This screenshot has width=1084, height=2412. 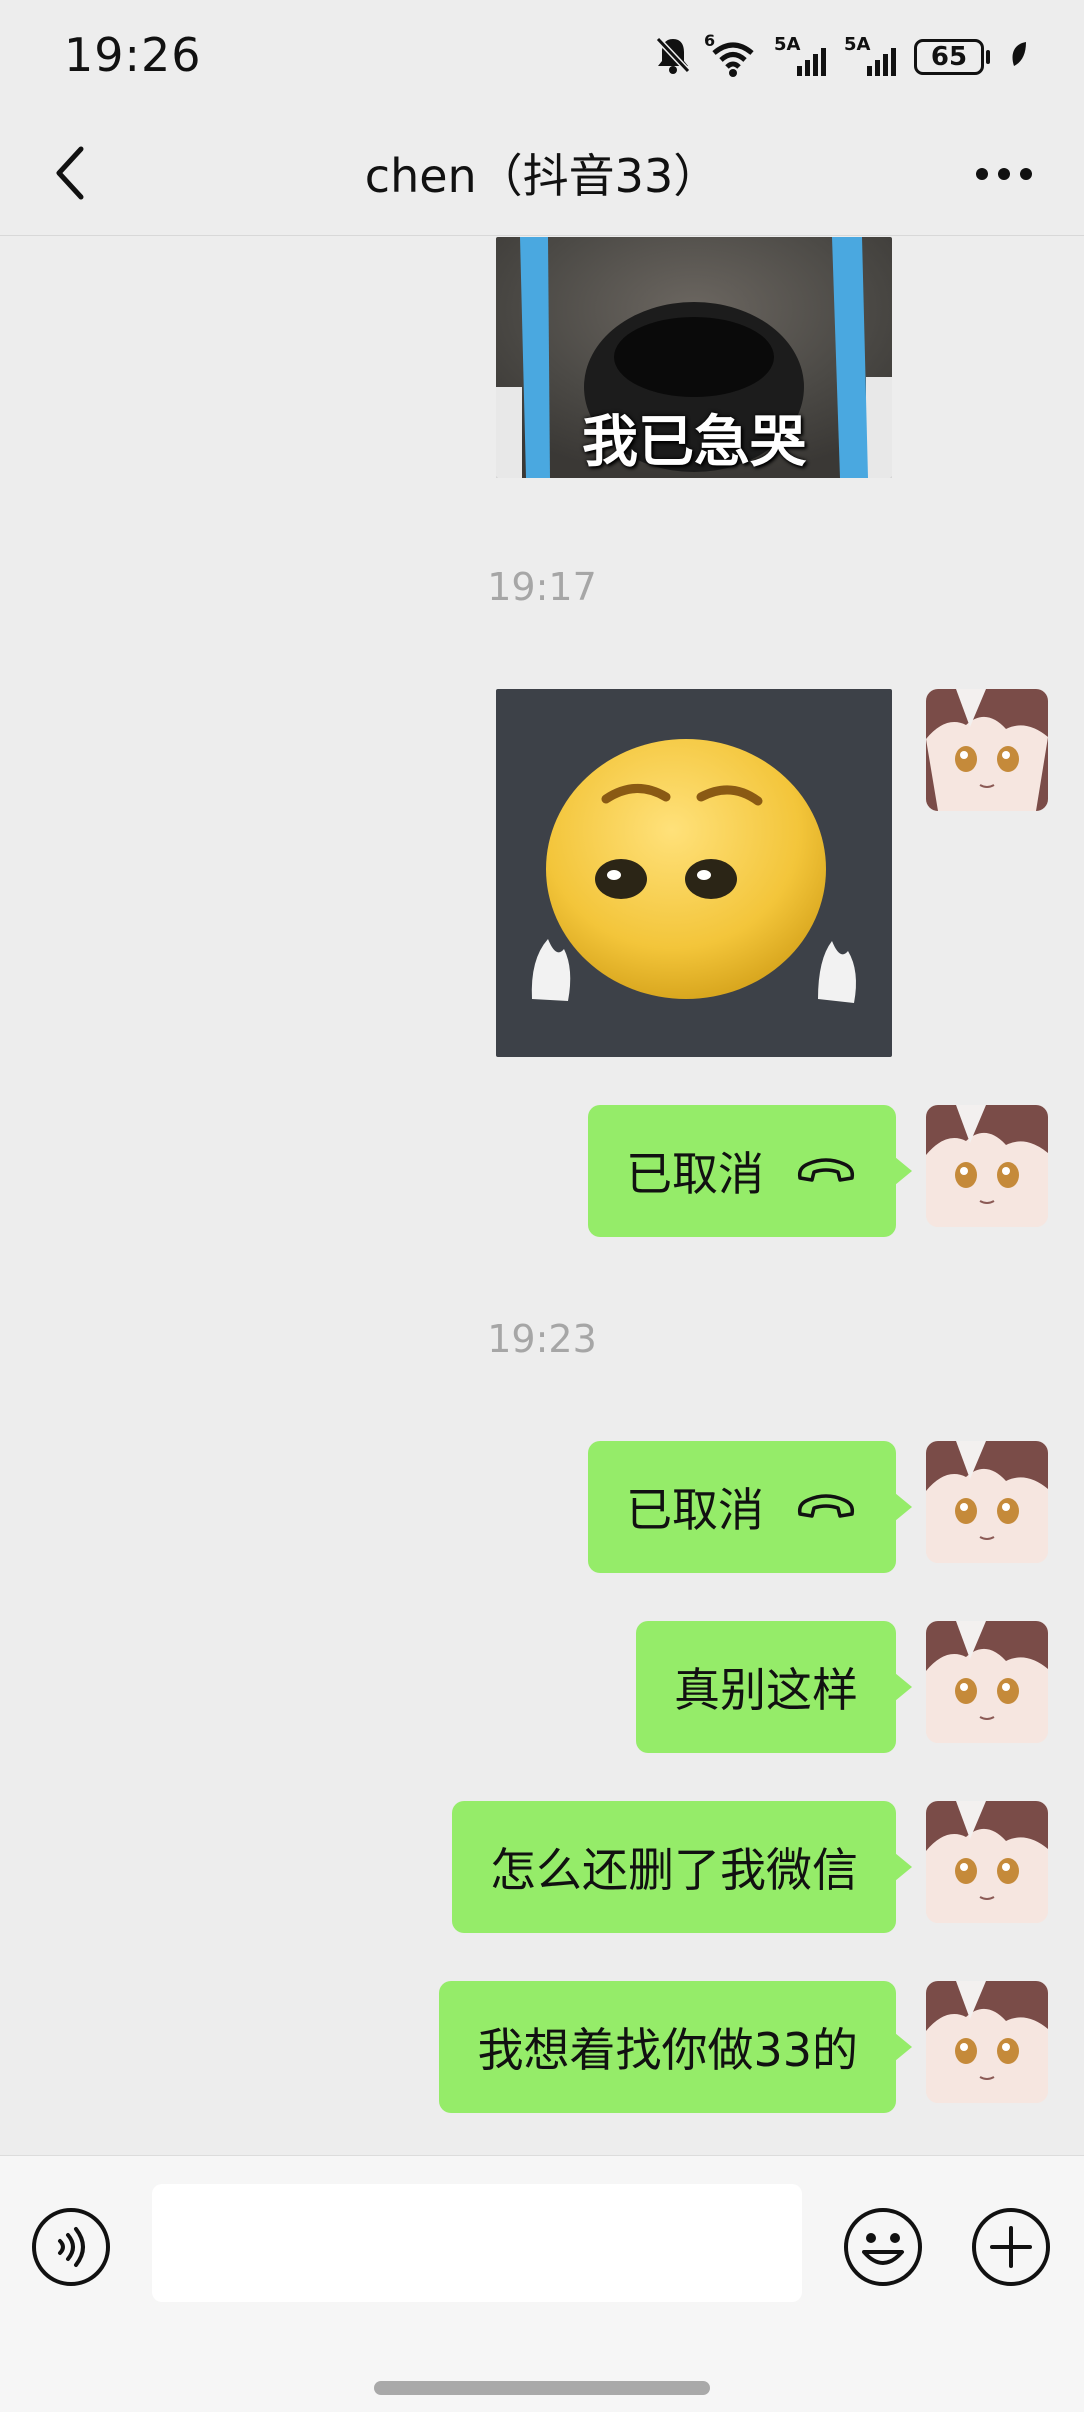 I want to click on text-message: 怎么还删了我微信, so click(x=682, y=1867).